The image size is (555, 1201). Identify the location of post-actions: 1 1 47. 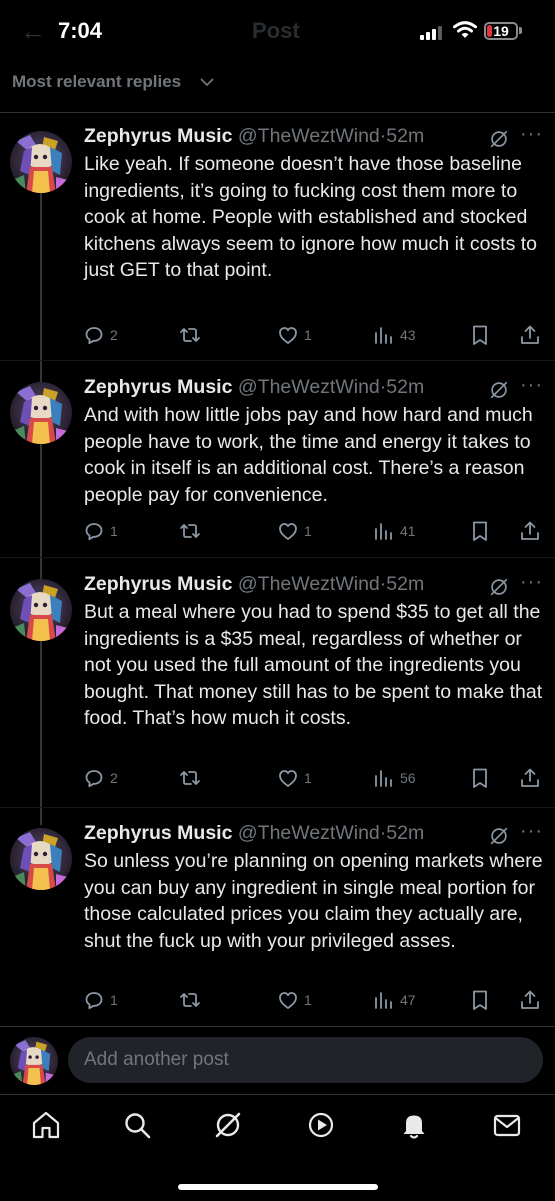
(277, 1000).